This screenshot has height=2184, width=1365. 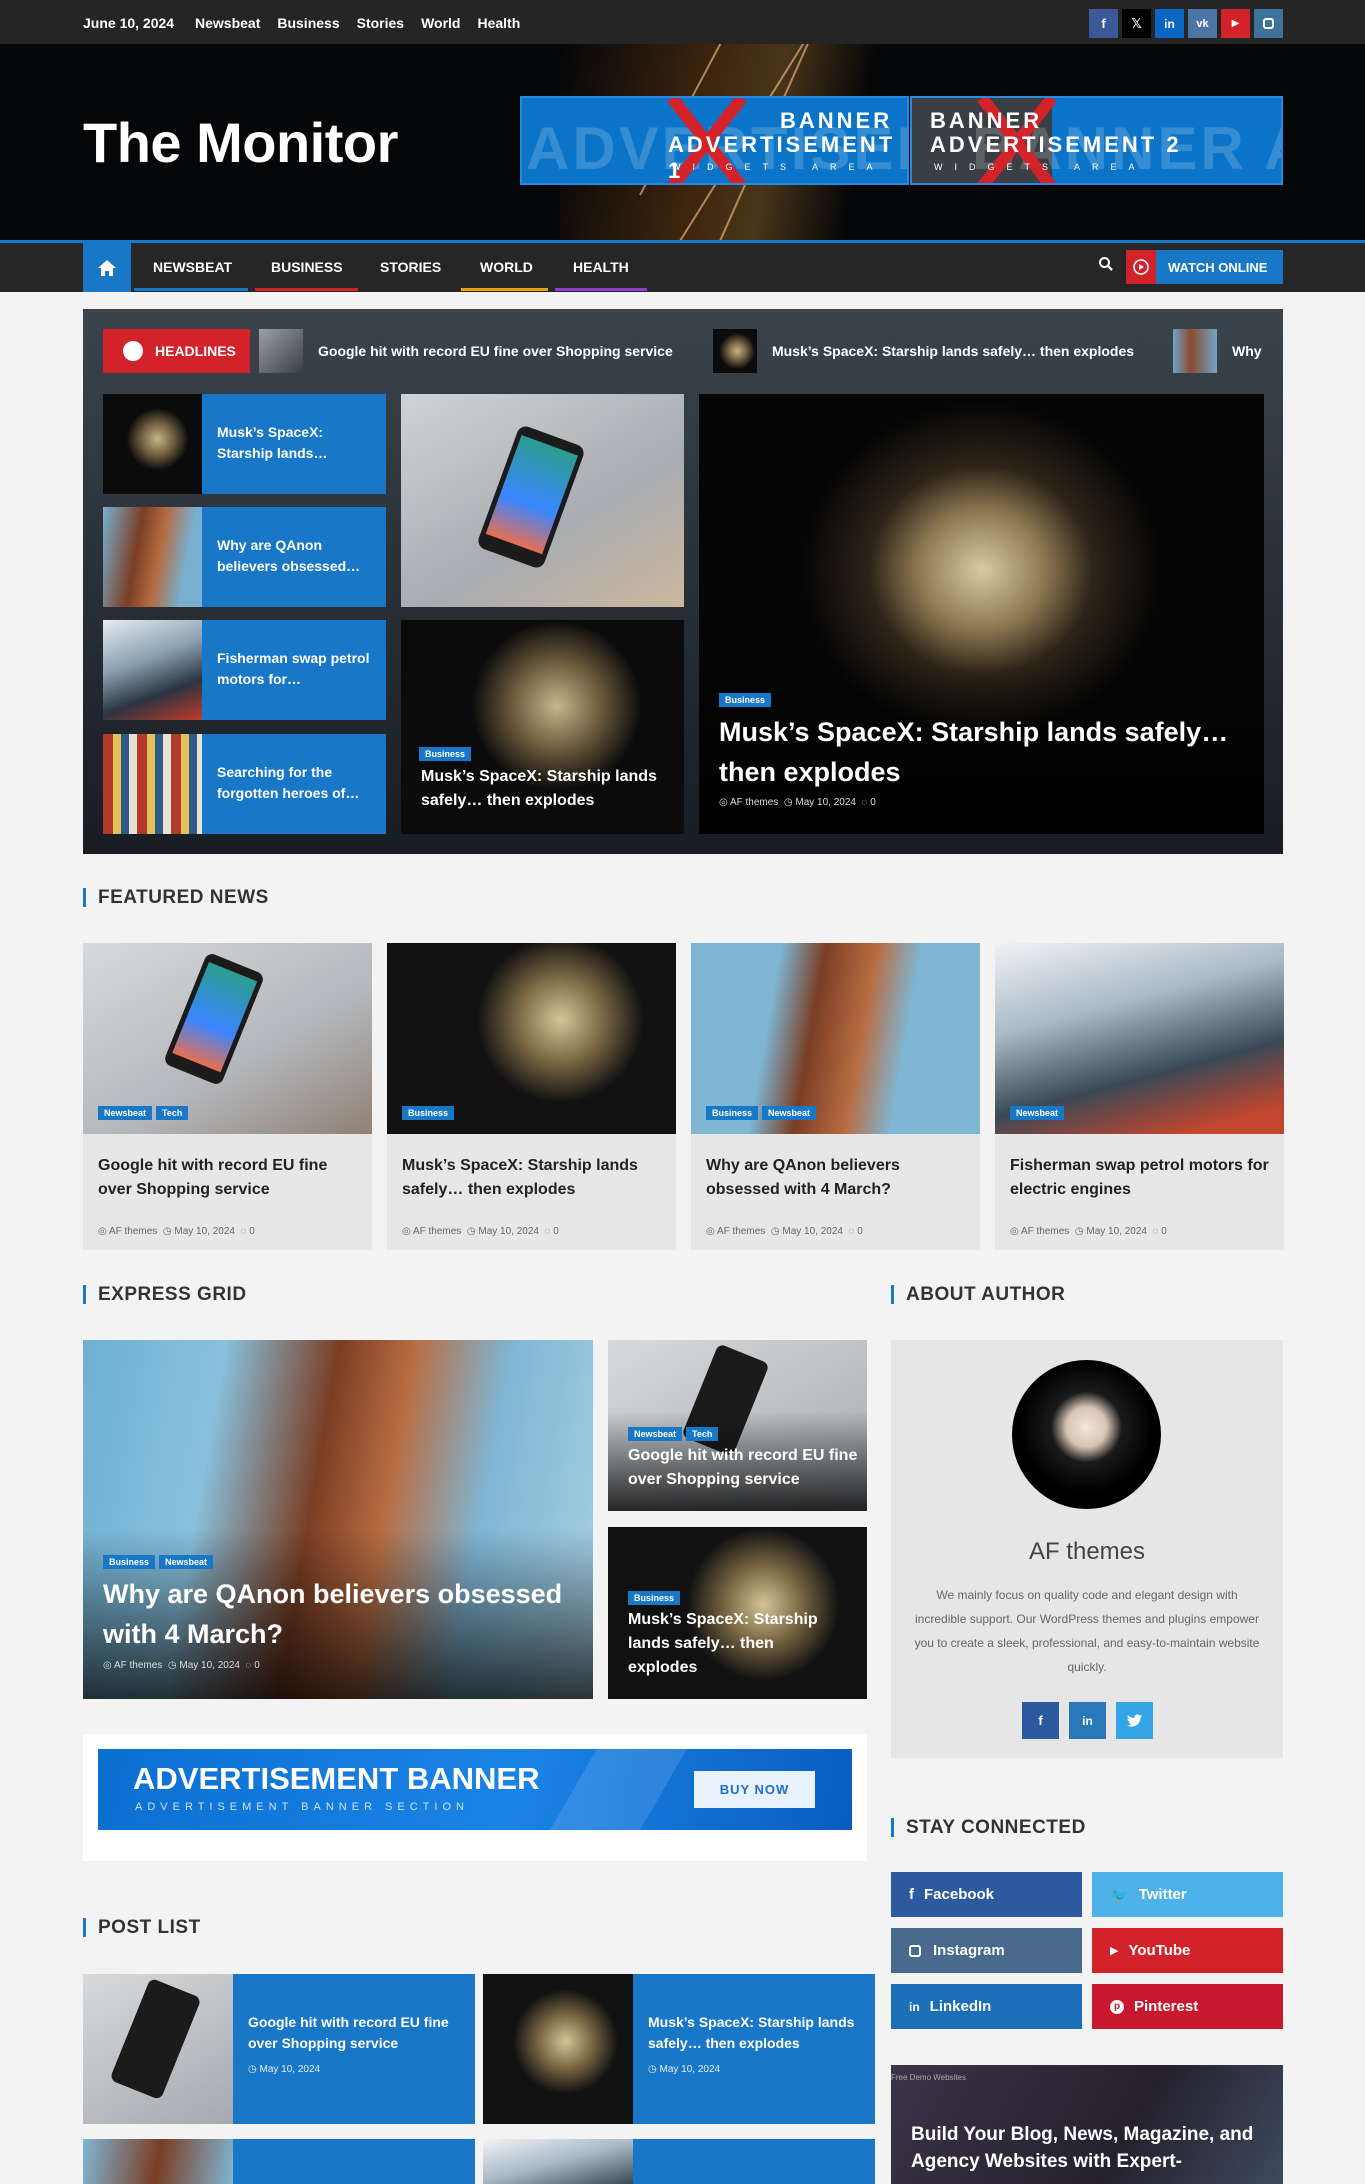 What do you see at coordinates (498, 23) in the screenshot?
I see `top-nav-health: Health` at bounding box center [498, 23].